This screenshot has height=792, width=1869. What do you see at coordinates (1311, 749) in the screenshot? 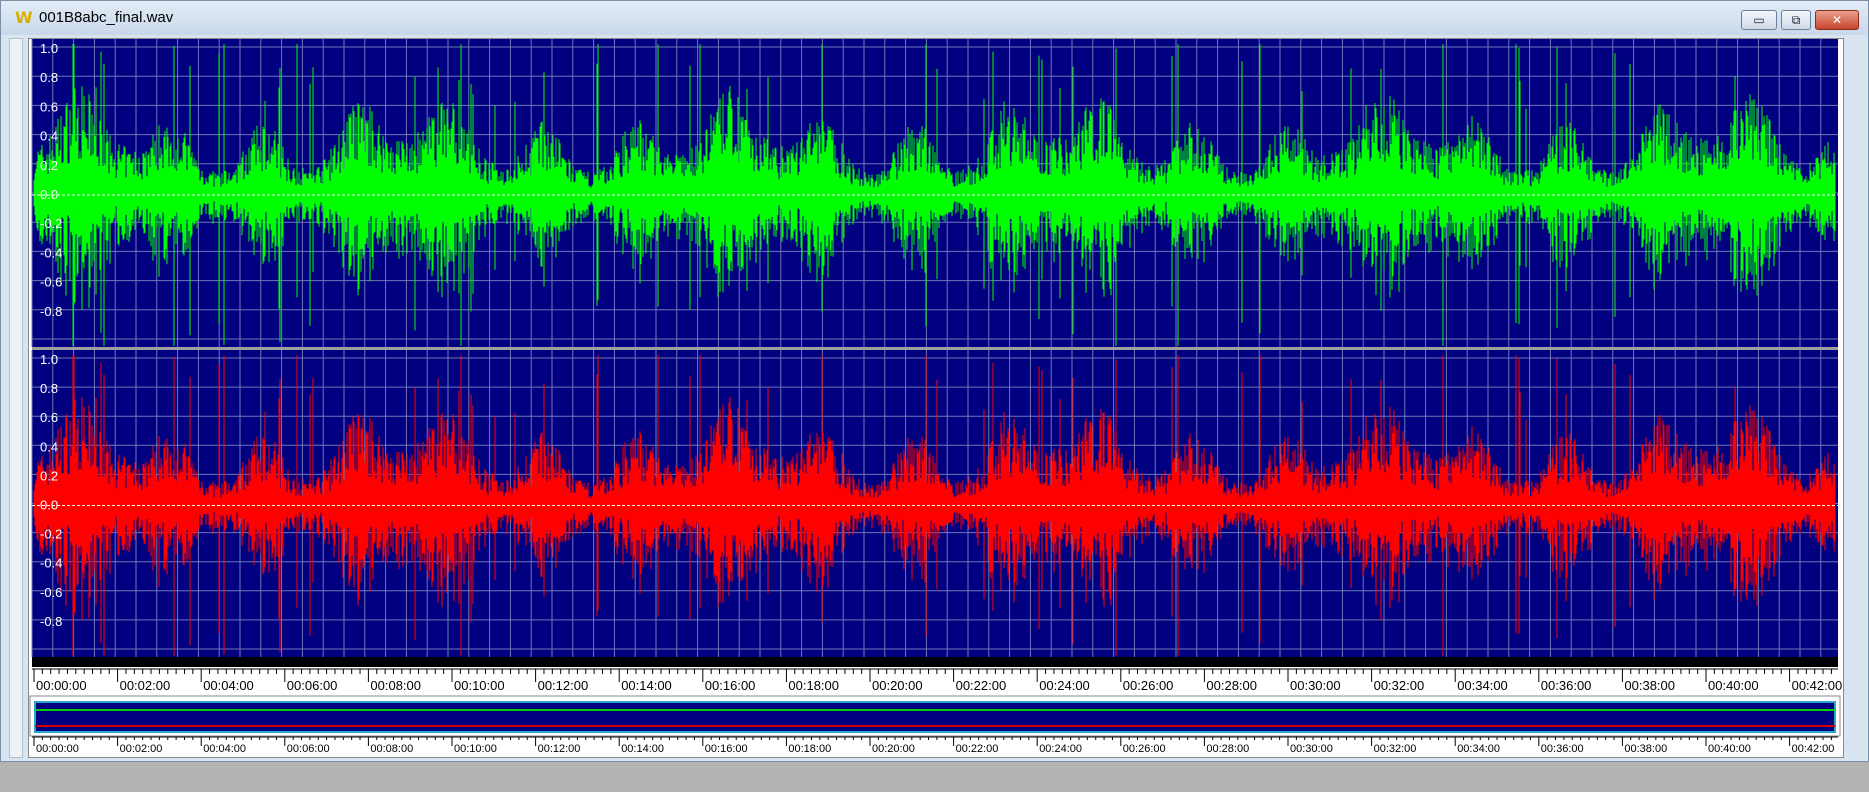
I see `overview-time-label: 00:30:00` at bounding box center [1311, 749].